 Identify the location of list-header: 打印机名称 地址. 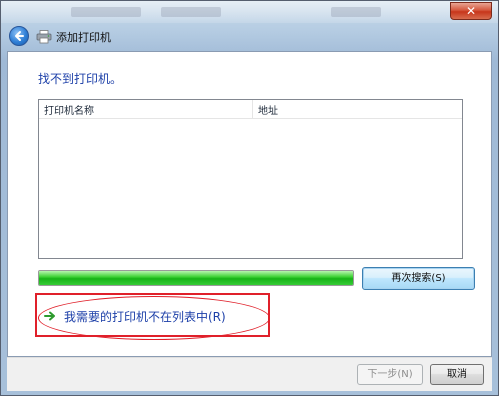
(250, 109).